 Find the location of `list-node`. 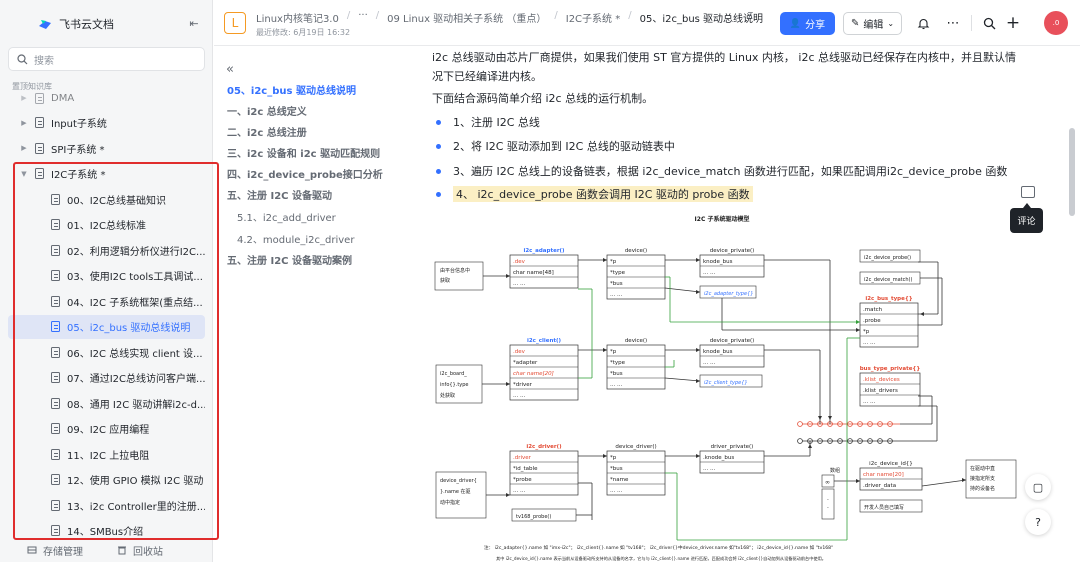

list-node is located at coordinates (800, 441).